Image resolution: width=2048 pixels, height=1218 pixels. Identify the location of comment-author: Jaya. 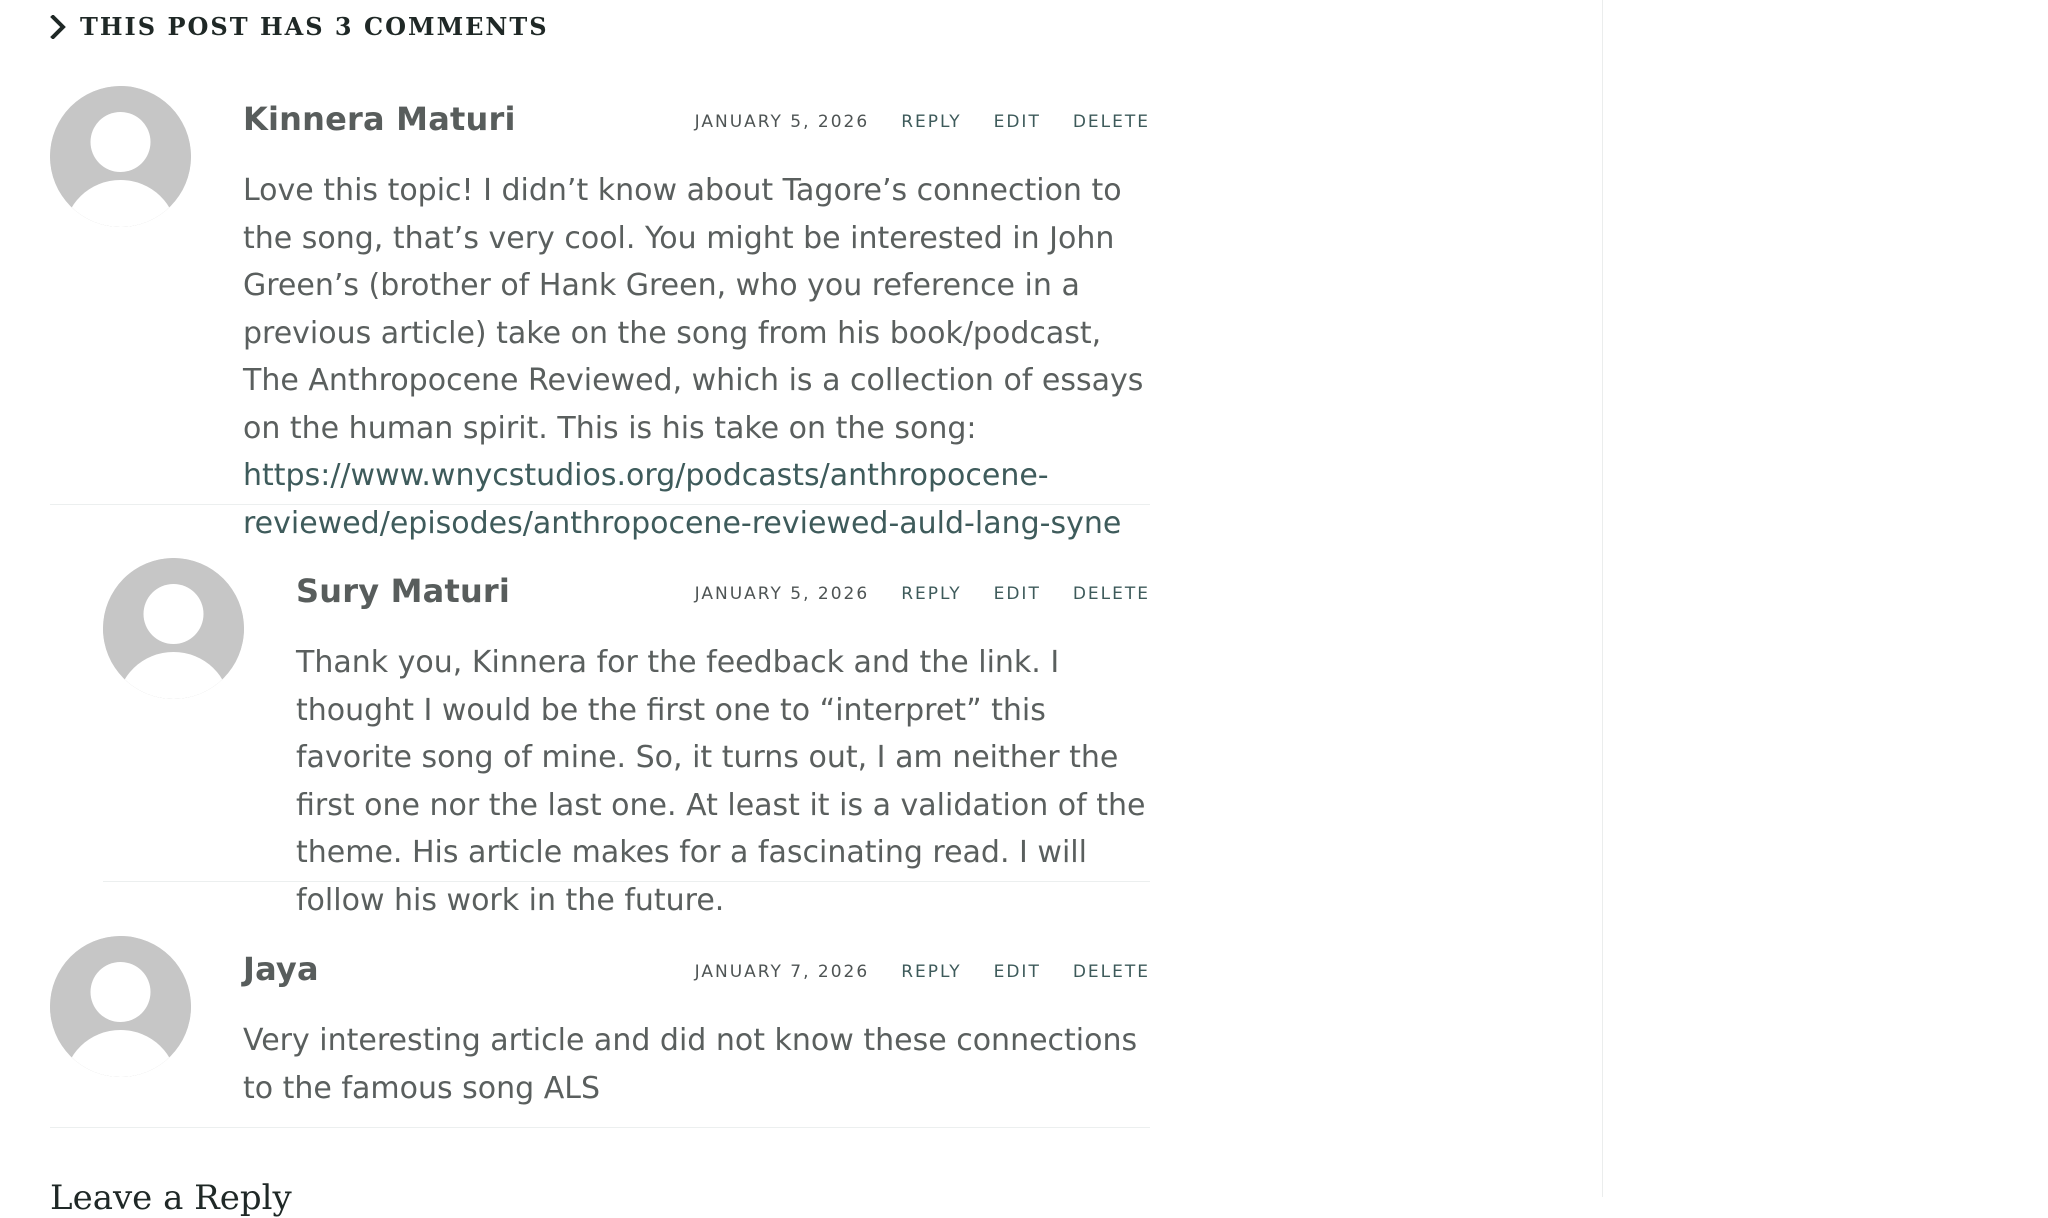
(281, 969).